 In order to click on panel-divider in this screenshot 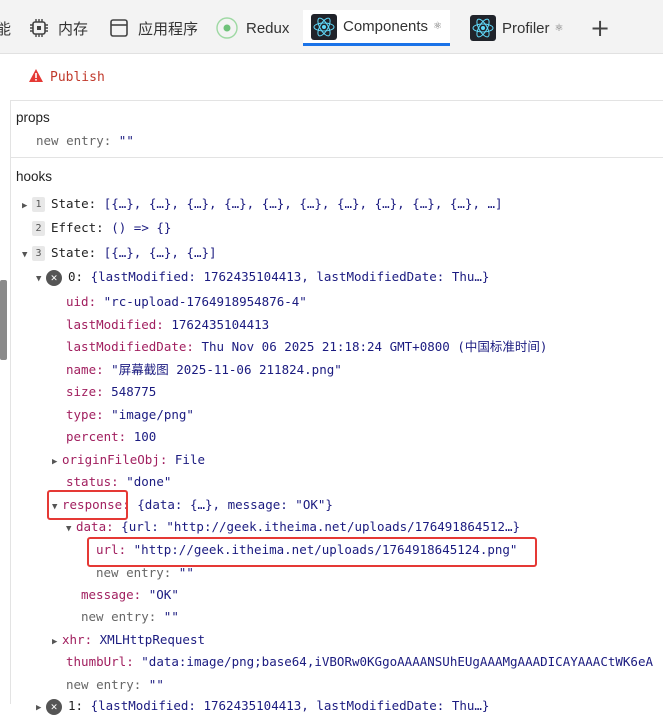, I will do `click(10, 402)`.